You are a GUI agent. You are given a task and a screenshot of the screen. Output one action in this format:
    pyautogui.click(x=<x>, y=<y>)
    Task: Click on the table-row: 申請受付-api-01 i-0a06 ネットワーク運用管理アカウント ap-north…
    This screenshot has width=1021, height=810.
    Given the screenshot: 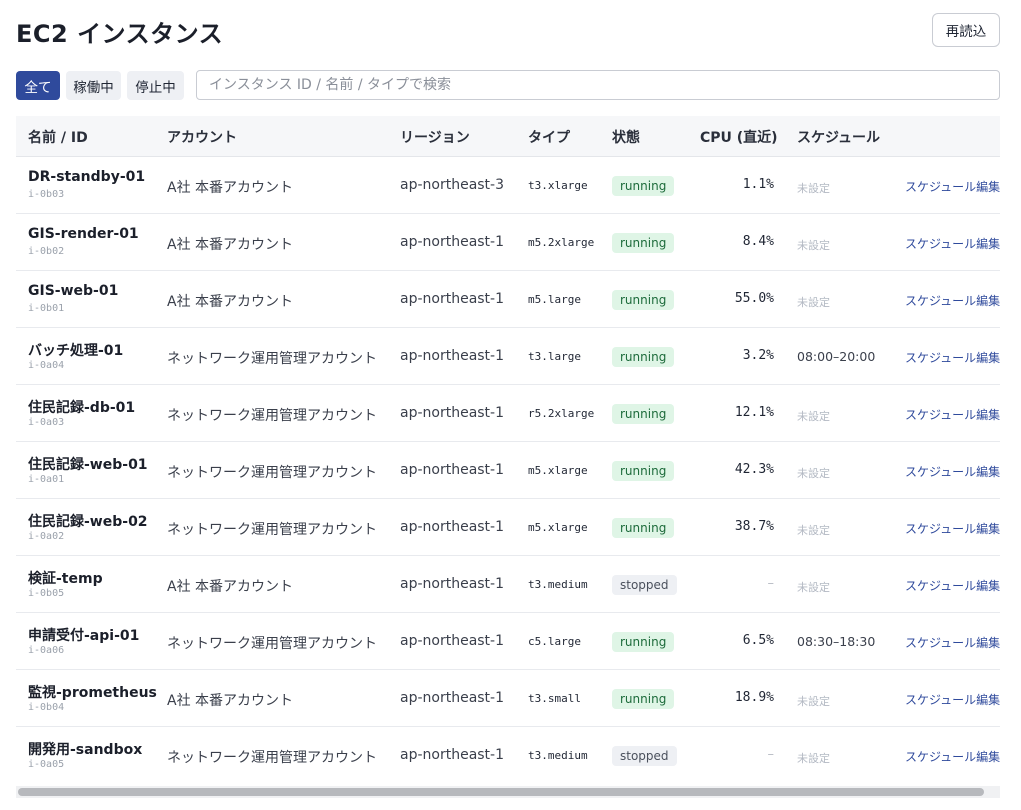 What is the action you would take?
    pyautogui.click(x=508, y=641)
    